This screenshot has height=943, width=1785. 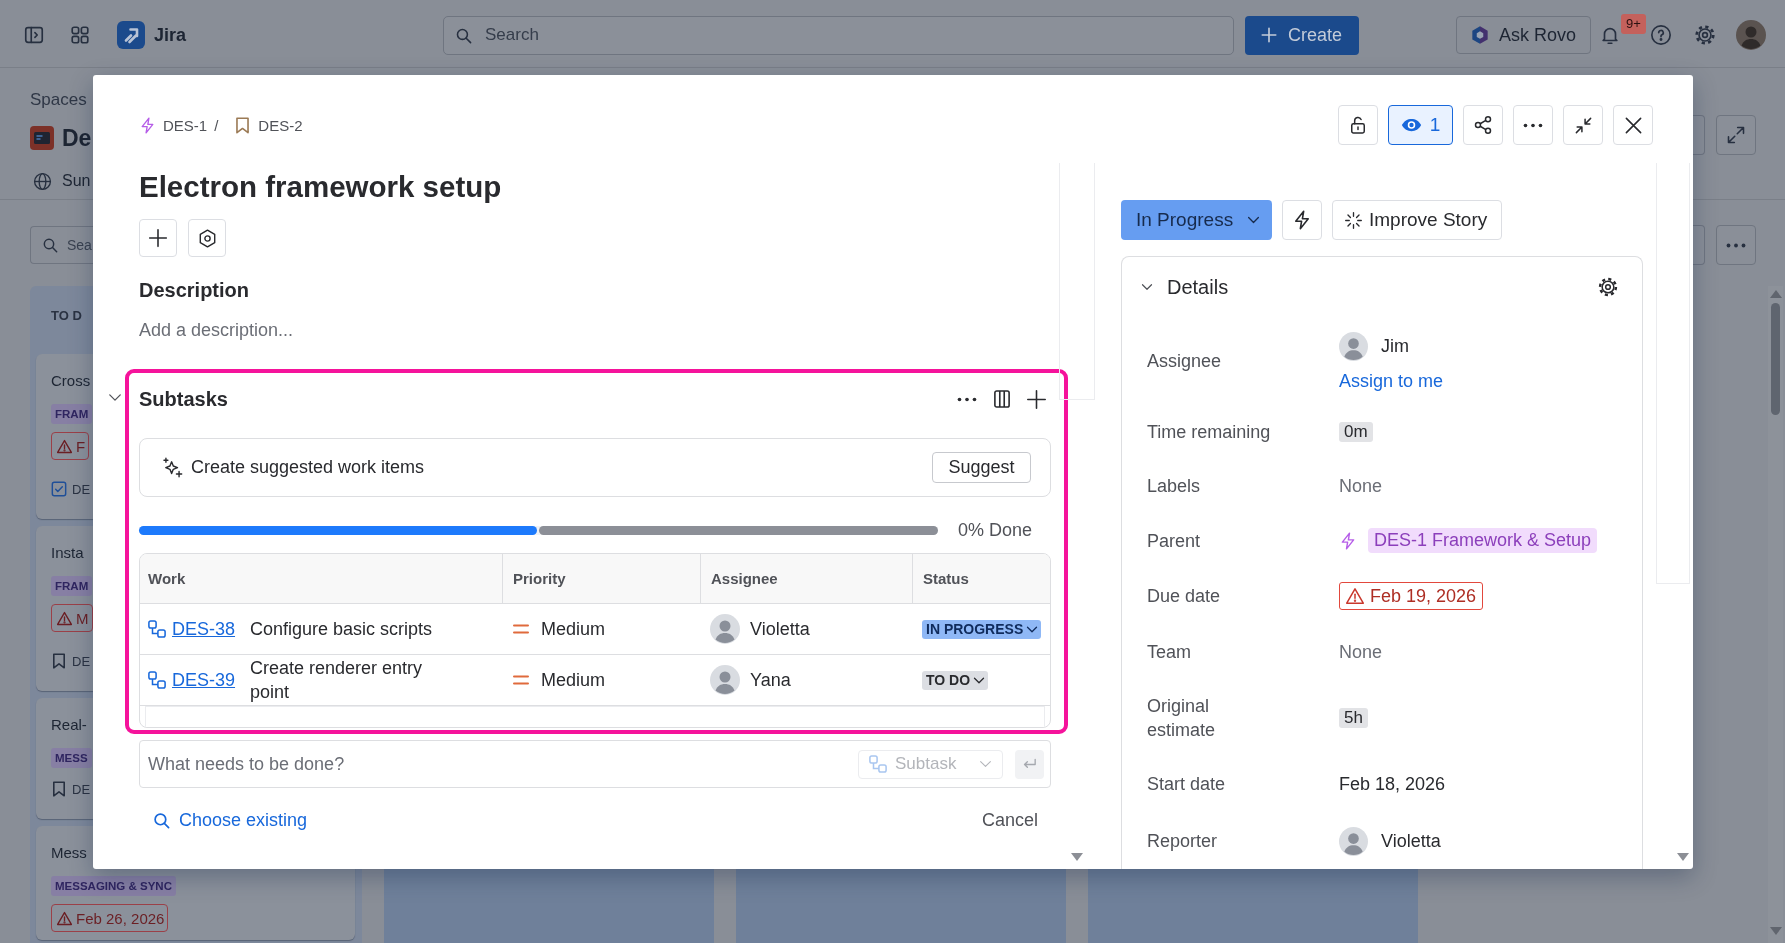 What do you see at coordinates (1355, 596) in the screenshot?
I see `warning-icon` at bounding box center [1355, 596].